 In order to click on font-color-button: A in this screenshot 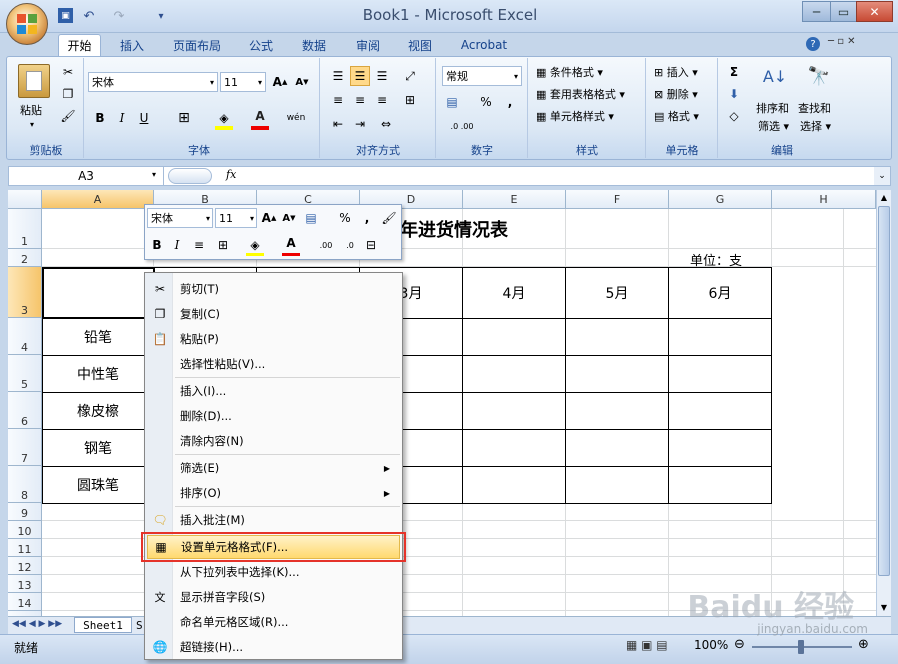, I will do `click(260, 116)`.